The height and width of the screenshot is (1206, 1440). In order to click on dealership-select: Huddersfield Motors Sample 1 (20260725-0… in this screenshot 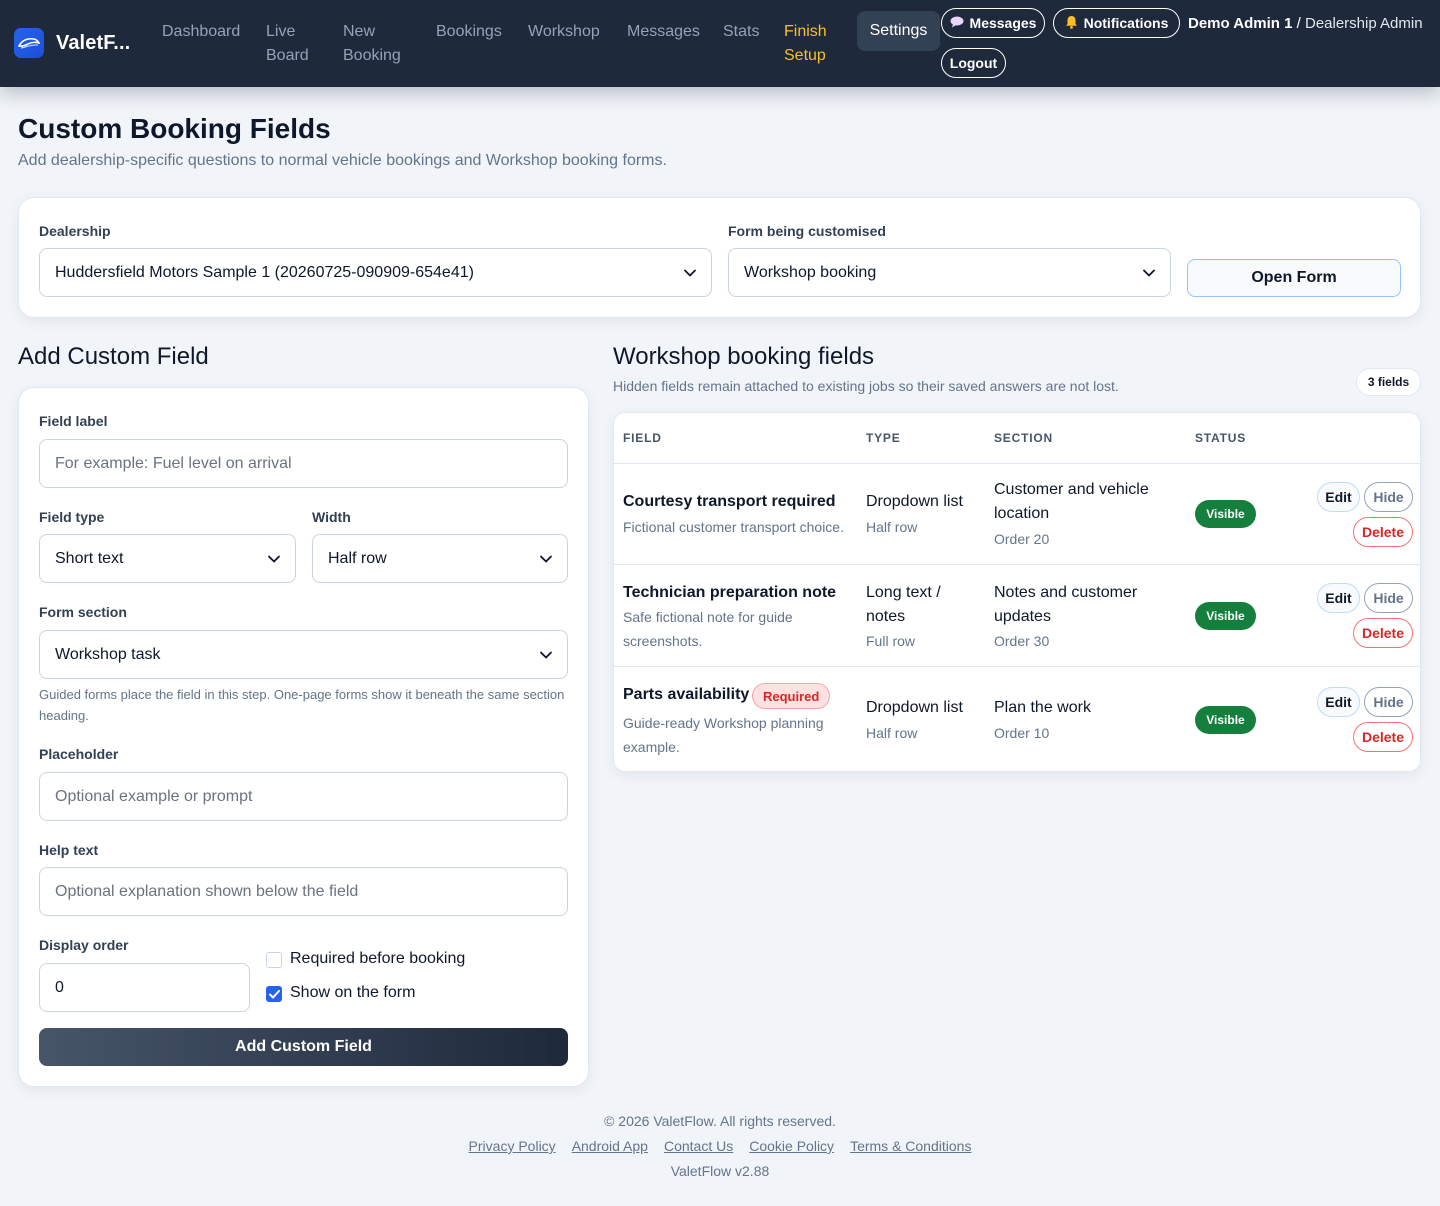, I will do `click(375, 272)`.